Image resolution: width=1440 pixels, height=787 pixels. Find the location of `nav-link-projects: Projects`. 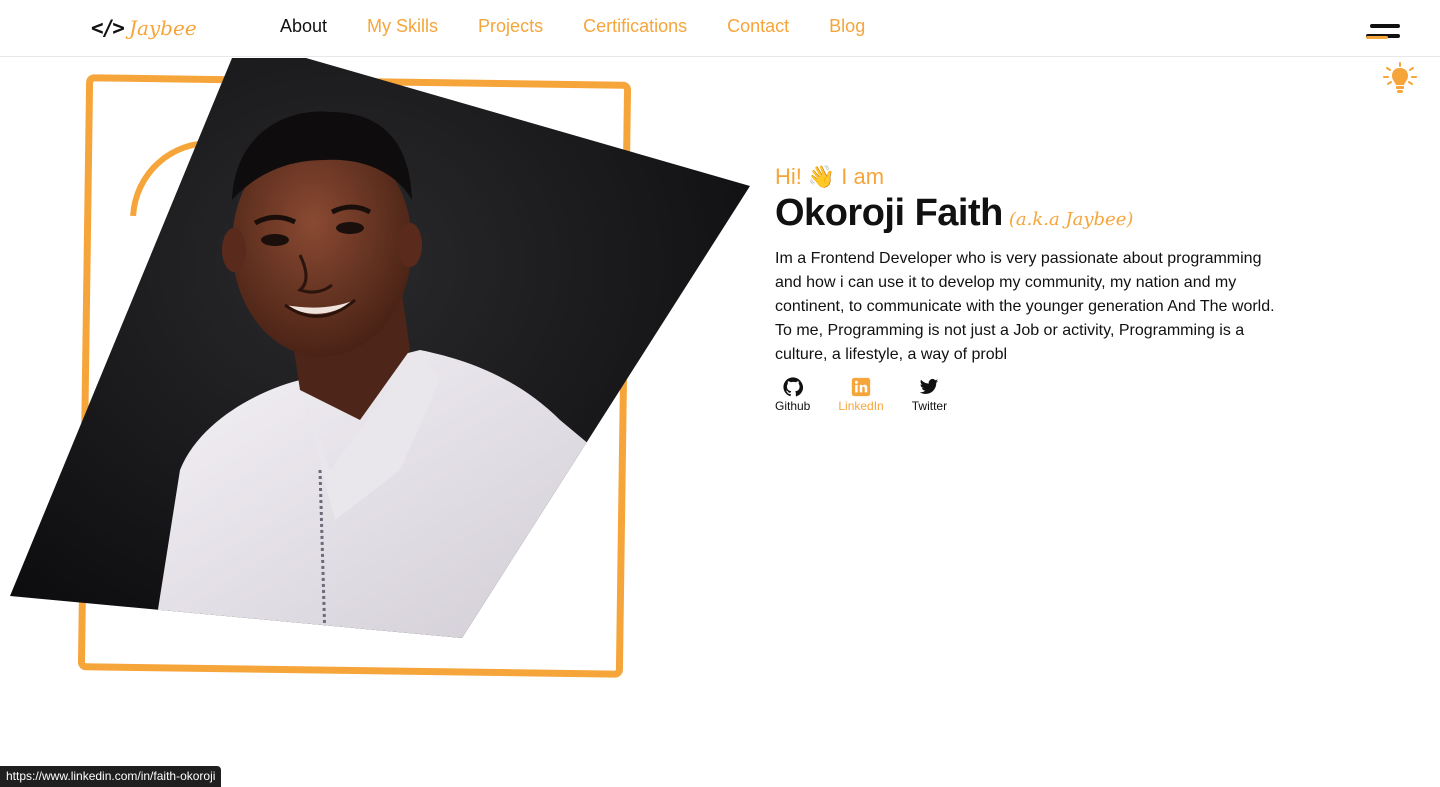

nav-link-projects: Projects is located at coordinates (510, 26).